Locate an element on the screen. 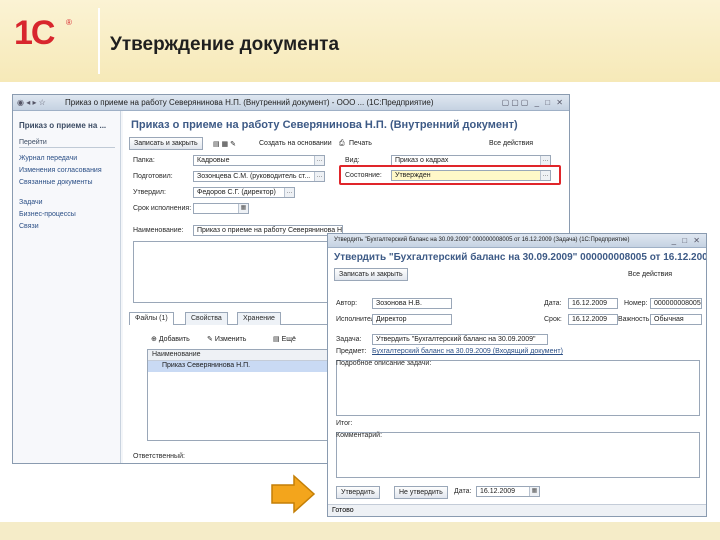 Image resolution: width=720 pixels, height=540 pixels. outcome-label: Итог: is located at coordinates (344, 423).